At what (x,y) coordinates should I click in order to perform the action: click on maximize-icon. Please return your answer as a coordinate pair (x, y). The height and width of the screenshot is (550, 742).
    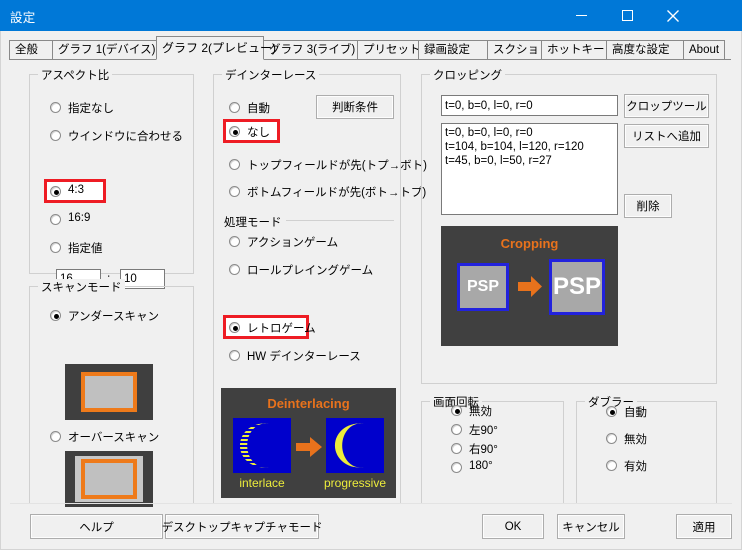
    Looking at the image, I should click on (627, 16).